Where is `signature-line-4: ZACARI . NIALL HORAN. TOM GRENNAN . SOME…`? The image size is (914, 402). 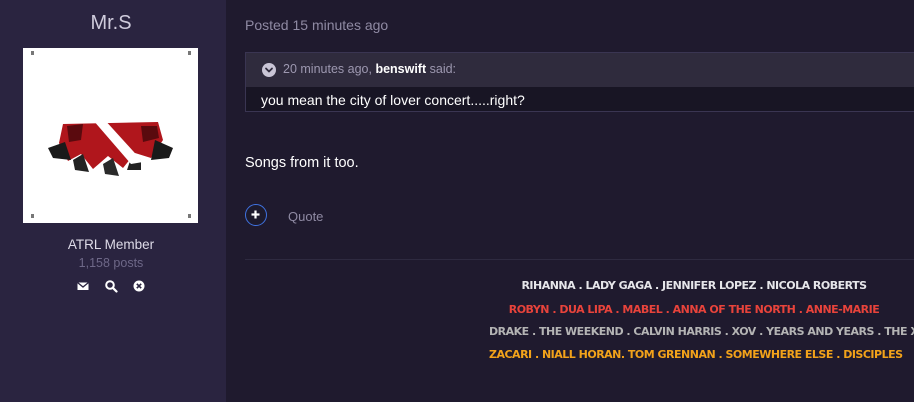
signature-line-4: ZACARI . NIALL HORAN. TOM GRENNAN . SOME… is located at coordinates (696, 354).